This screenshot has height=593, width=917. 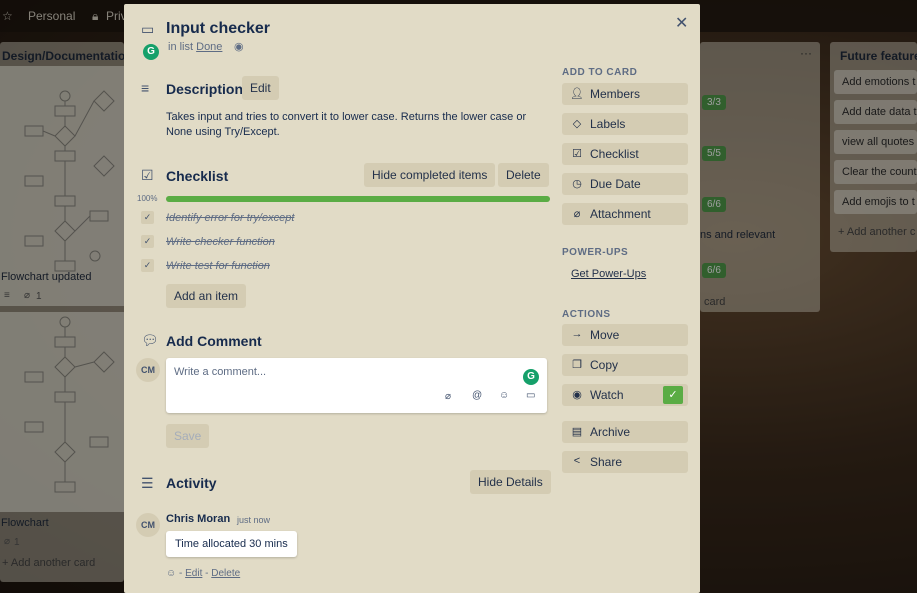 What do you see at coordinates (620, 214) in the screenshot?
I see `attachment-label: Attachment` at bounding box center [620, 214].